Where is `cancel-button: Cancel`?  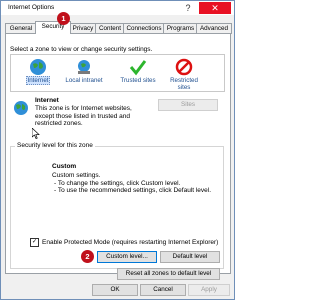
cancel-button: Cancel is located at coordinates (163, 290).